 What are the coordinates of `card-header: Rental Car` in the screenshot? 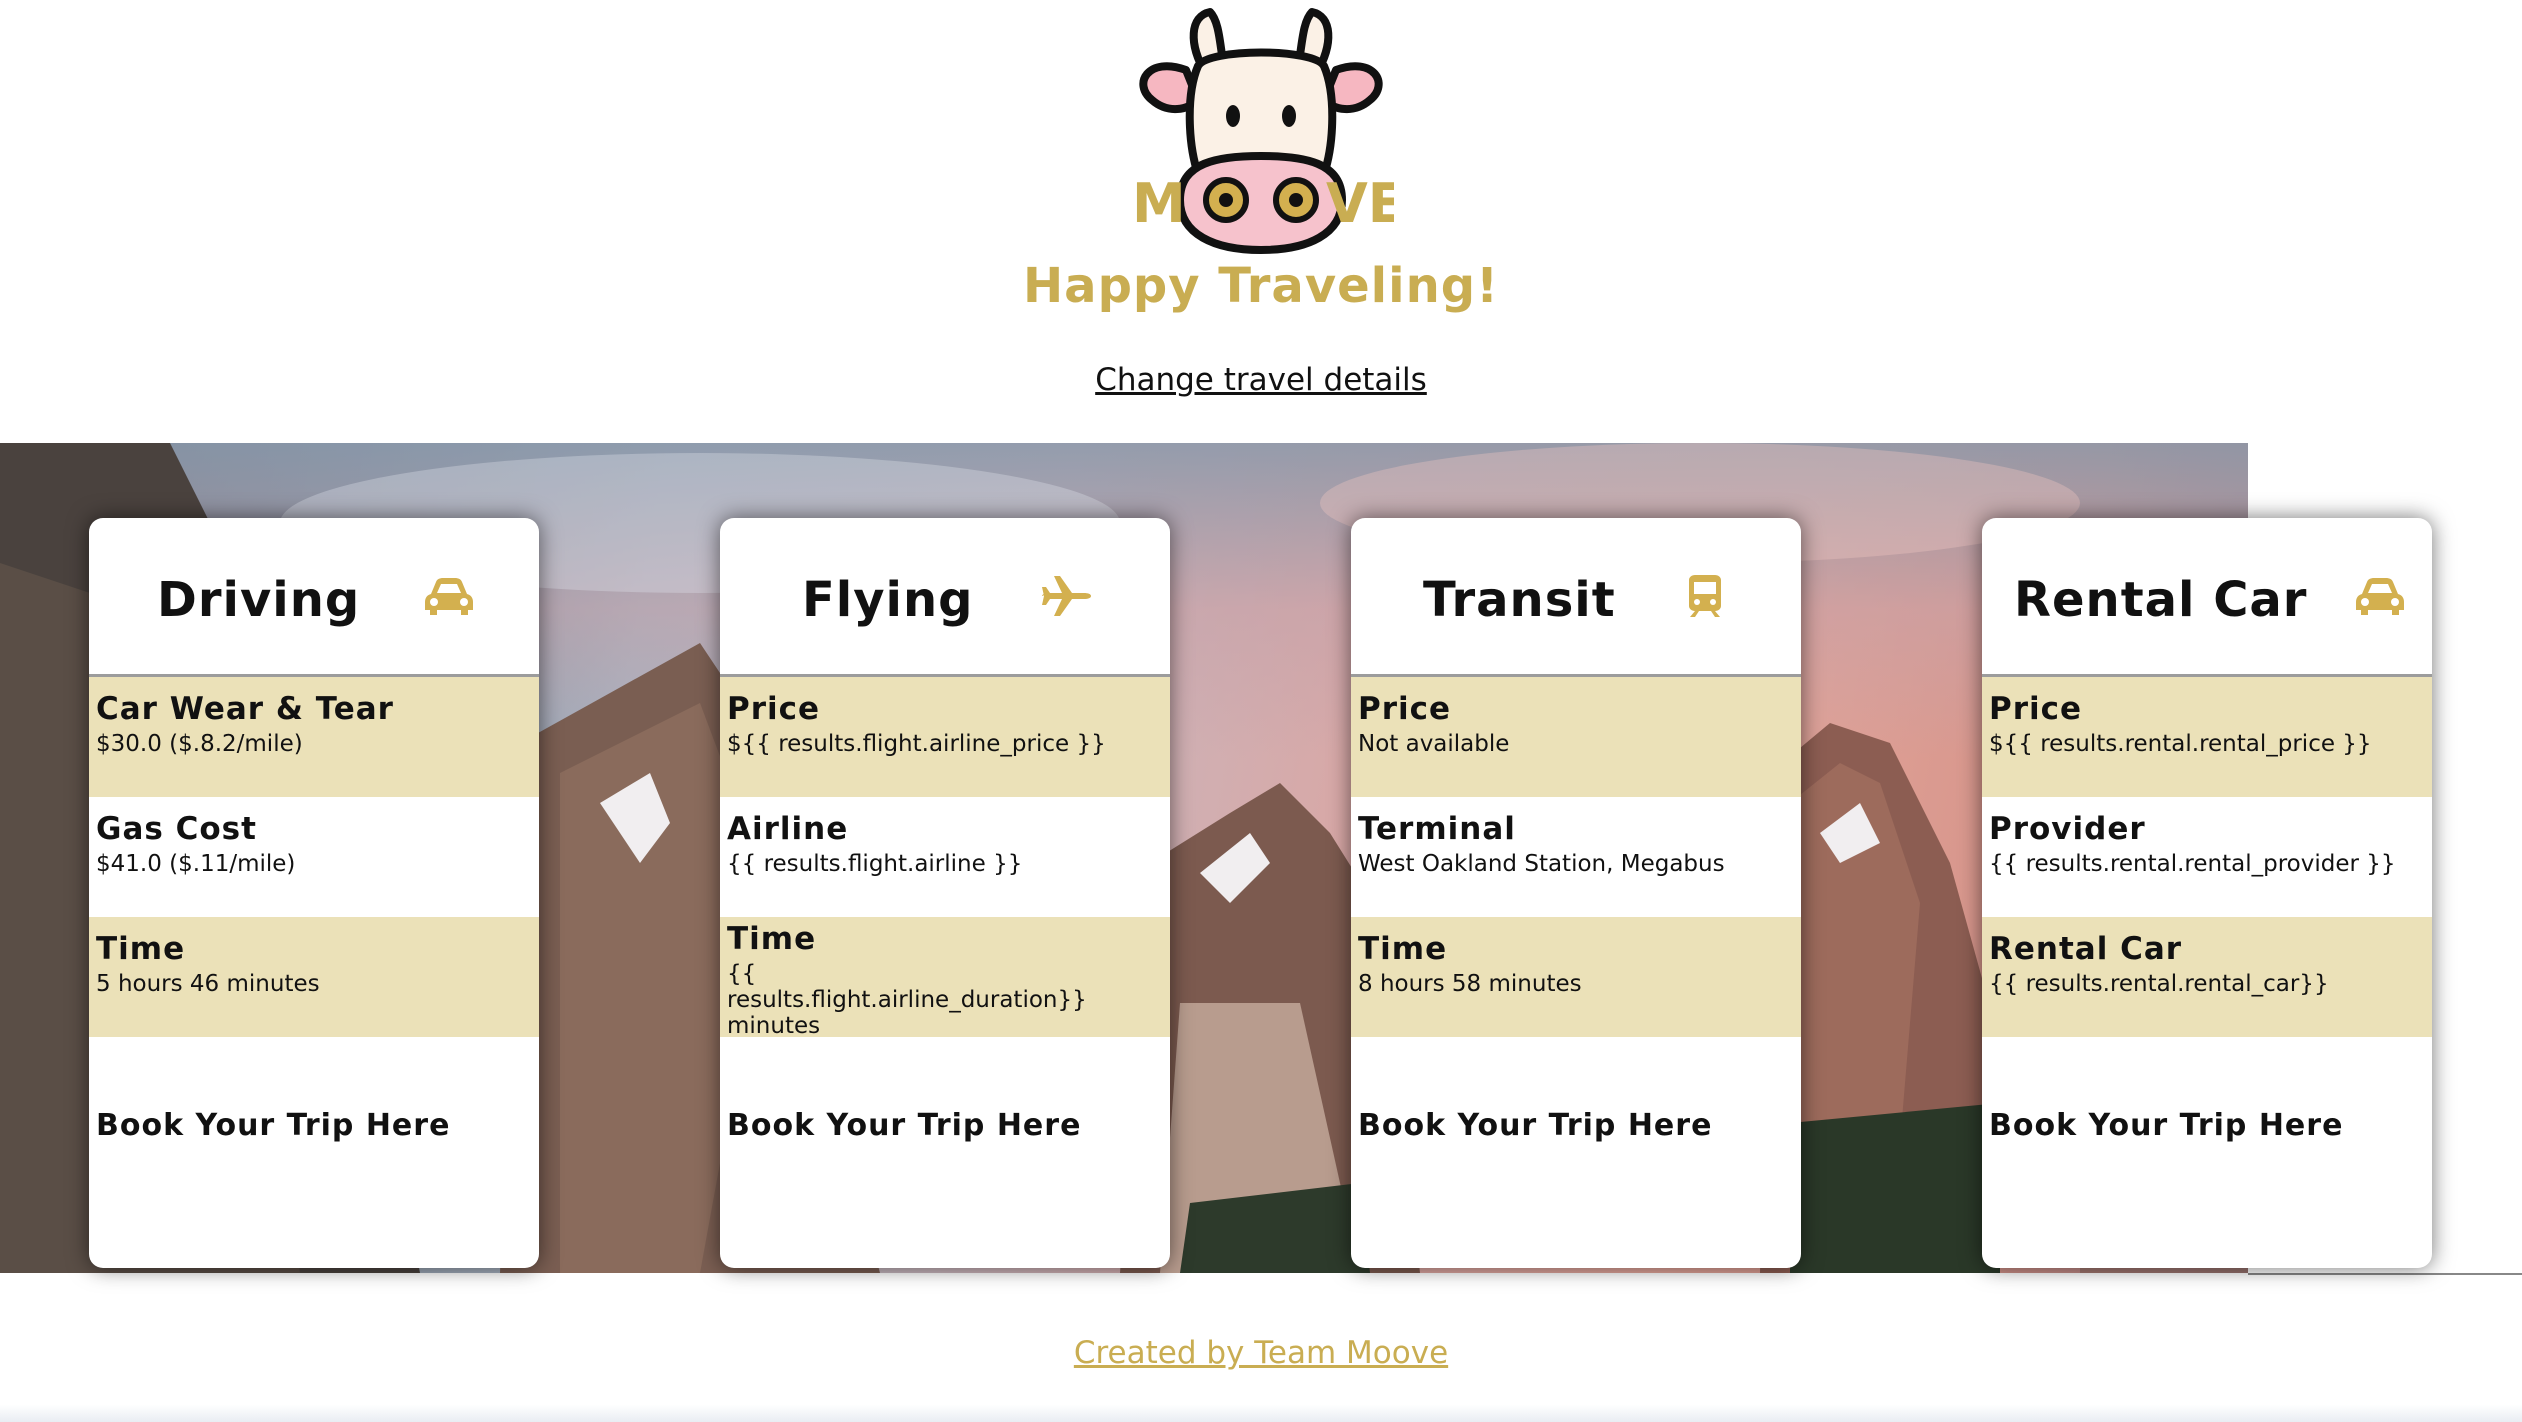 It's located at (2207, 597).